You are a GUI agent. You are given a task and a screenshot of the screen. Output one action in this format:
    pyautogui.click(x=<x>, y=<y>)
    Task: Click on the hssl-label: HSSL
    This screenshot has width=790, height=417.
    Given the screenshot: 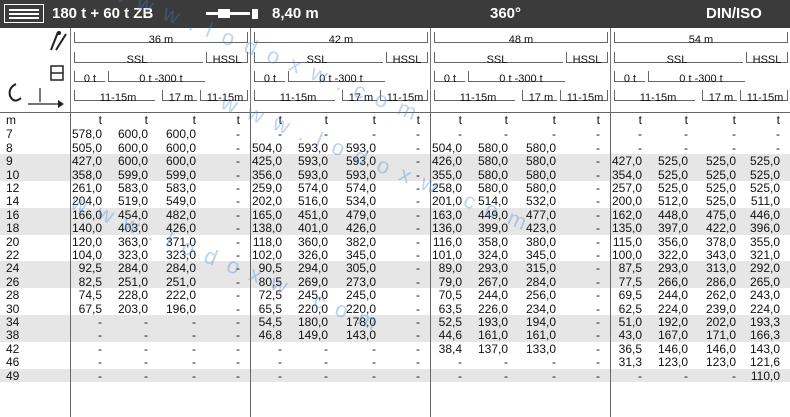 What is the action you would take?
    pyautogui.click(x=767, y=60)
    